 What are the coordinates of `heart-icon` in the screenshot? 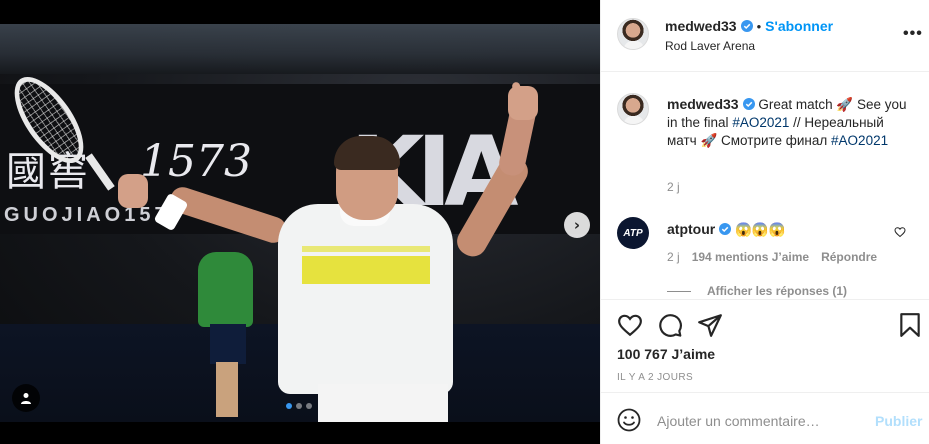 It's located at (630, 325).